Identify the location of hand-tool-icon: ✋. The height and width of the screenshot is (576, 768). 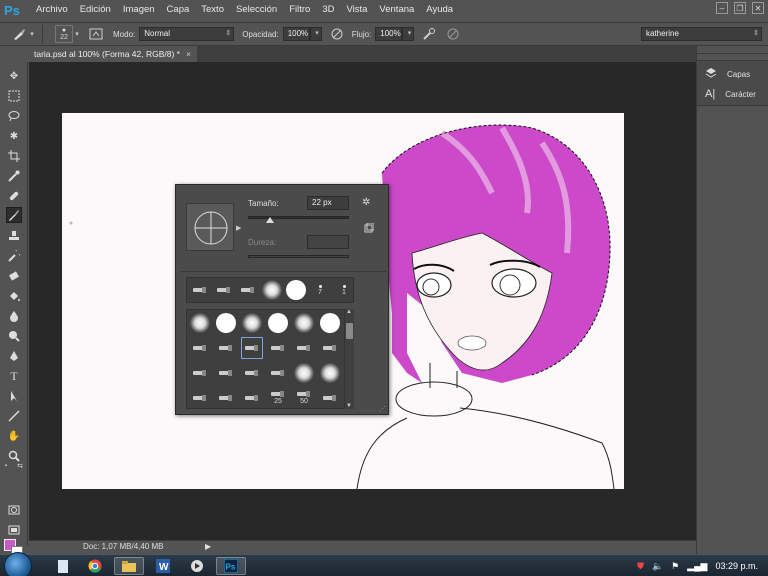
(14, 436).